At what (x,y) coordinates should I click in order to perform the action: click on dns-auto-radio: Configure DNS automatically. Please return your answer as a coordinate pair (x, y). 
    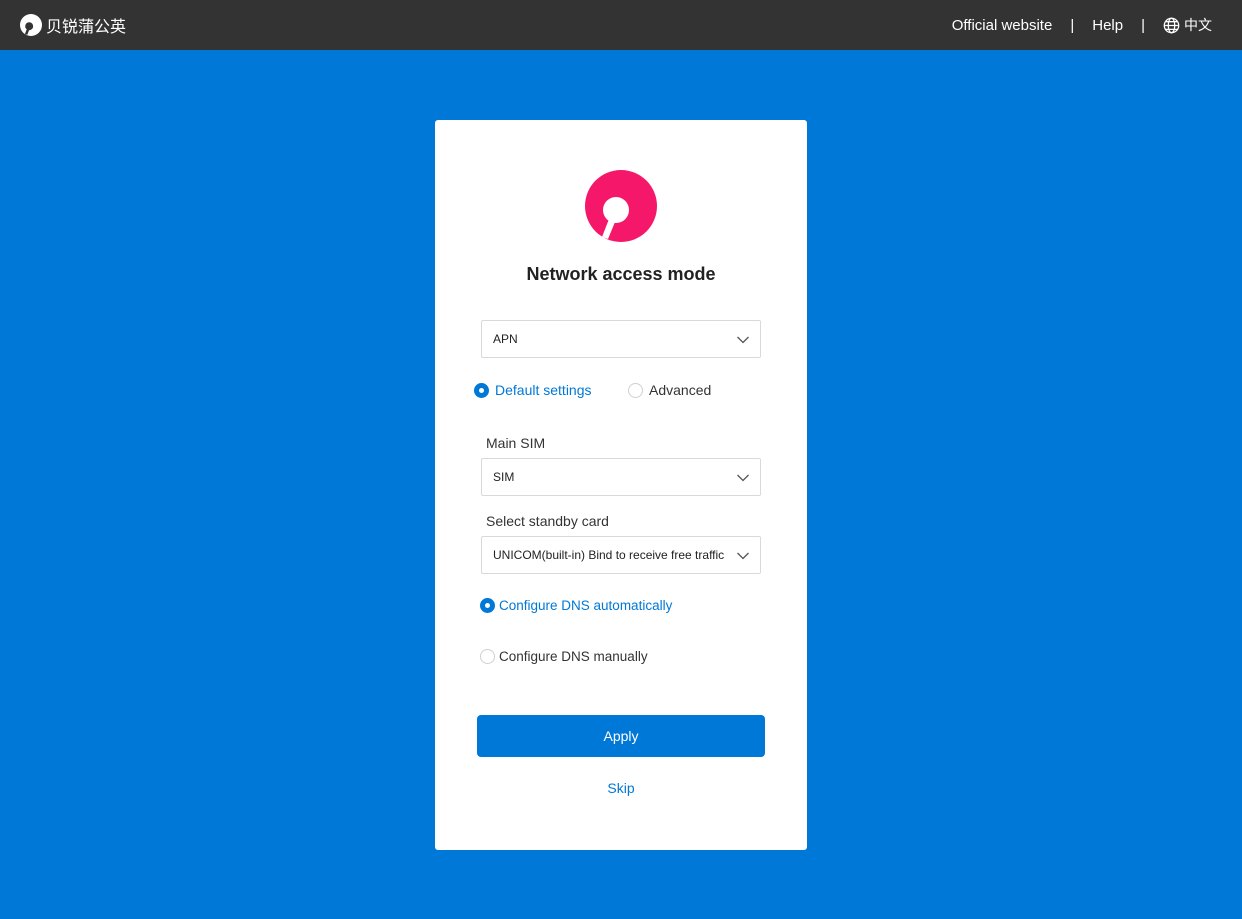
    Looking at the image, I should click on (576, 605).